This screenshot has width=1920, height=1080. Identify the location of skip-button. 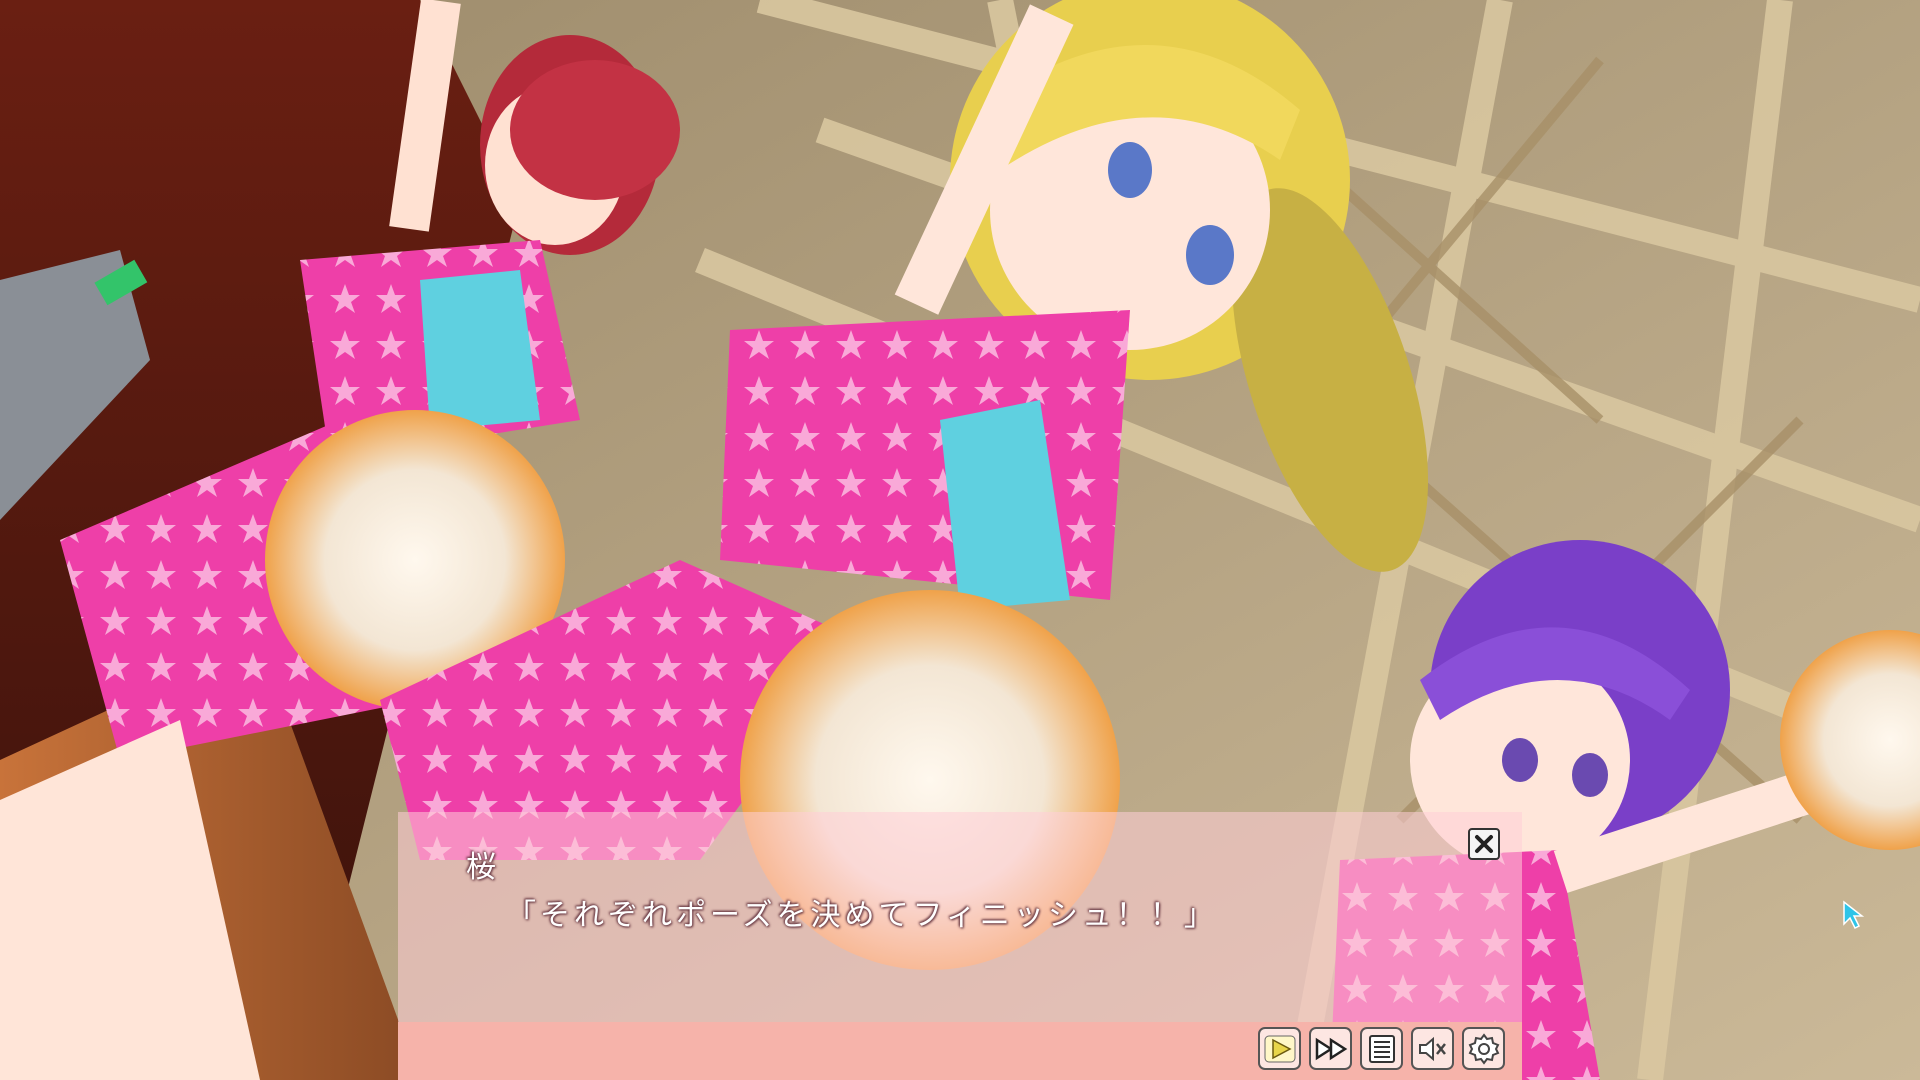
(1330, 1048).